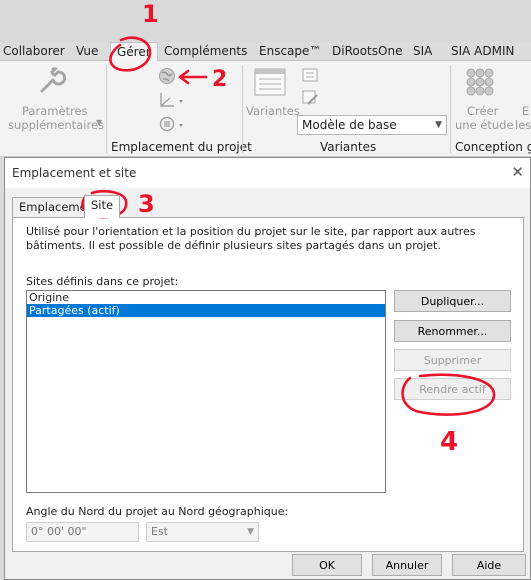 This screenshot has height=580, width=531. What do you see at coordinates (102, 281) in the screenshot?
I see `sites-list-label: Sites définis dans ce projet:` at bounding box center [102, 281].